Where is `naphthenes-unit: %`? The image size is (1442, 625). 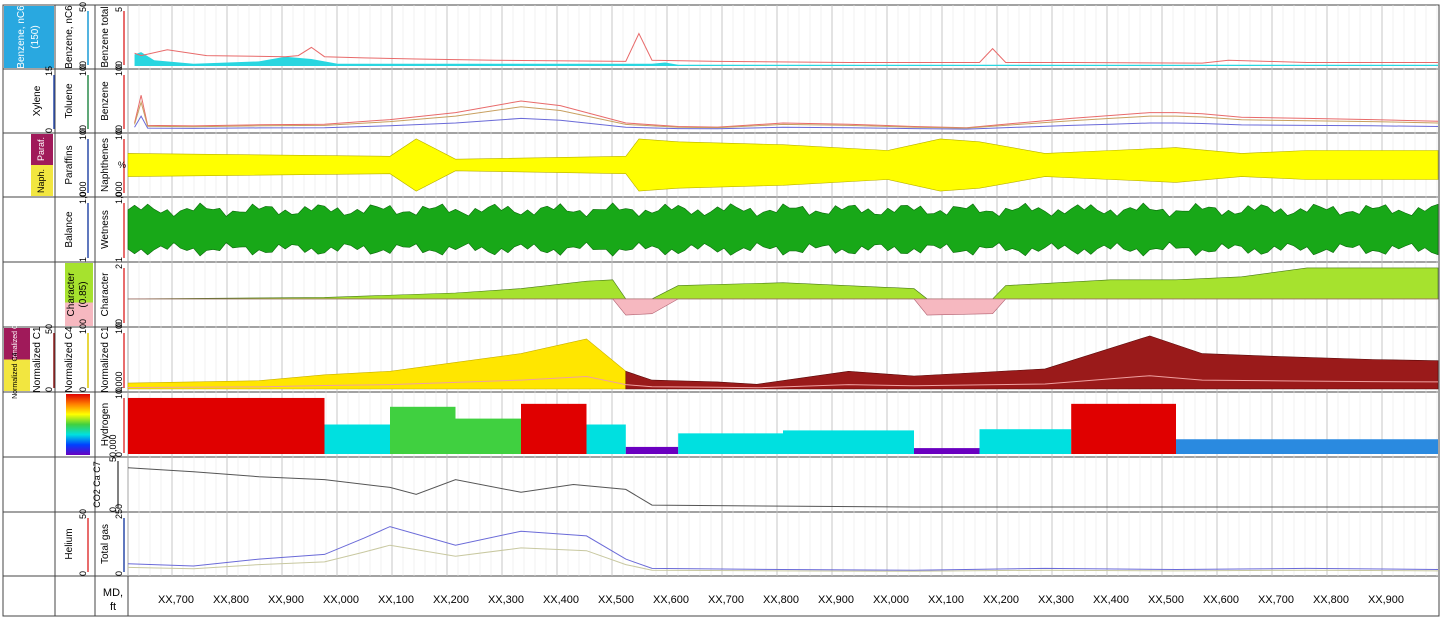 naphthenes-unit: % is located at coordinates (122, 165).